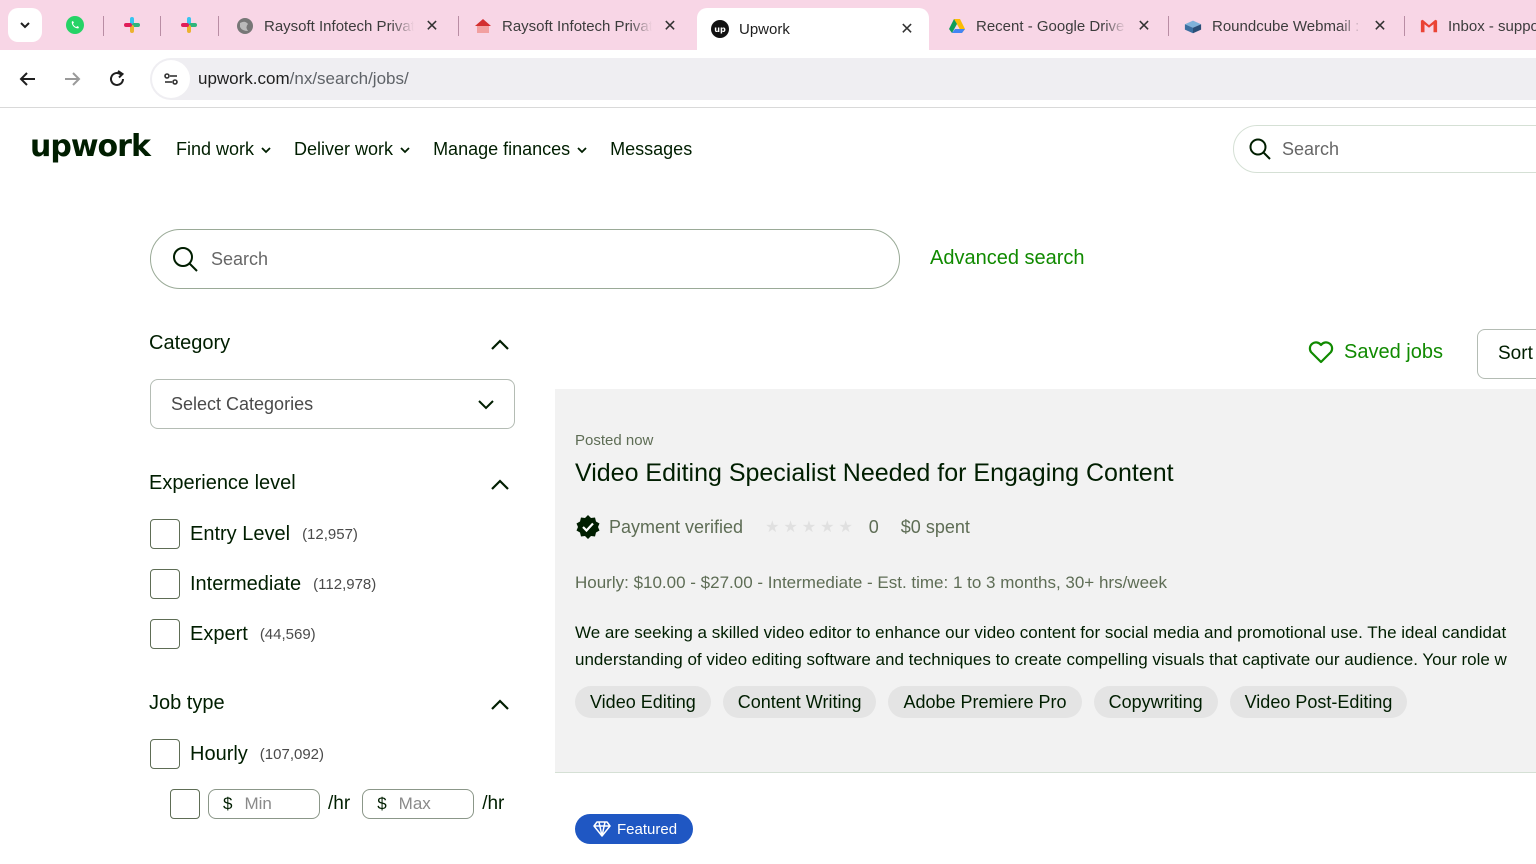 Image resolution: width=1536 pixels, height=864 pixels. What do you see at coordinates (352, 149) in the screenshot?
I see `nav-deliver-work: Deliver work` at bounding box center [352, 149].